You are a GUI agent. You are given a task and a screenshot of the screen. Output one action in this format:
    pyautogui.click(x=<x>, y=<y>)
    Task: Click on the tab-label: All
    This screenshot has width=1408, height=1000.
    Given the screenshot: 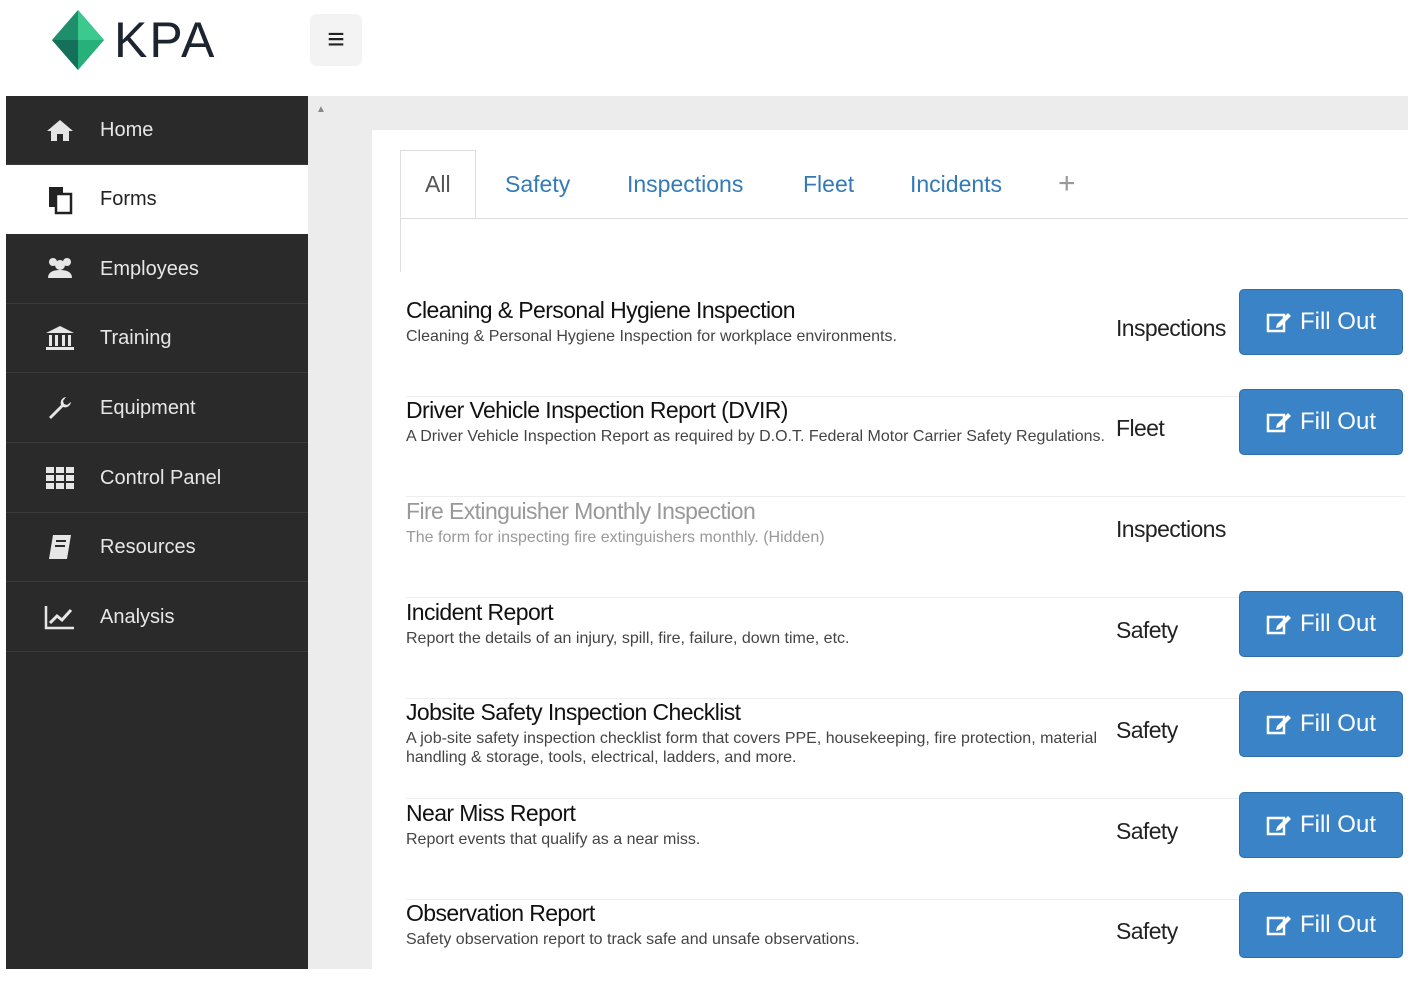 What is the action you would take?
    pyautogui.click(x=438, y=183)
    